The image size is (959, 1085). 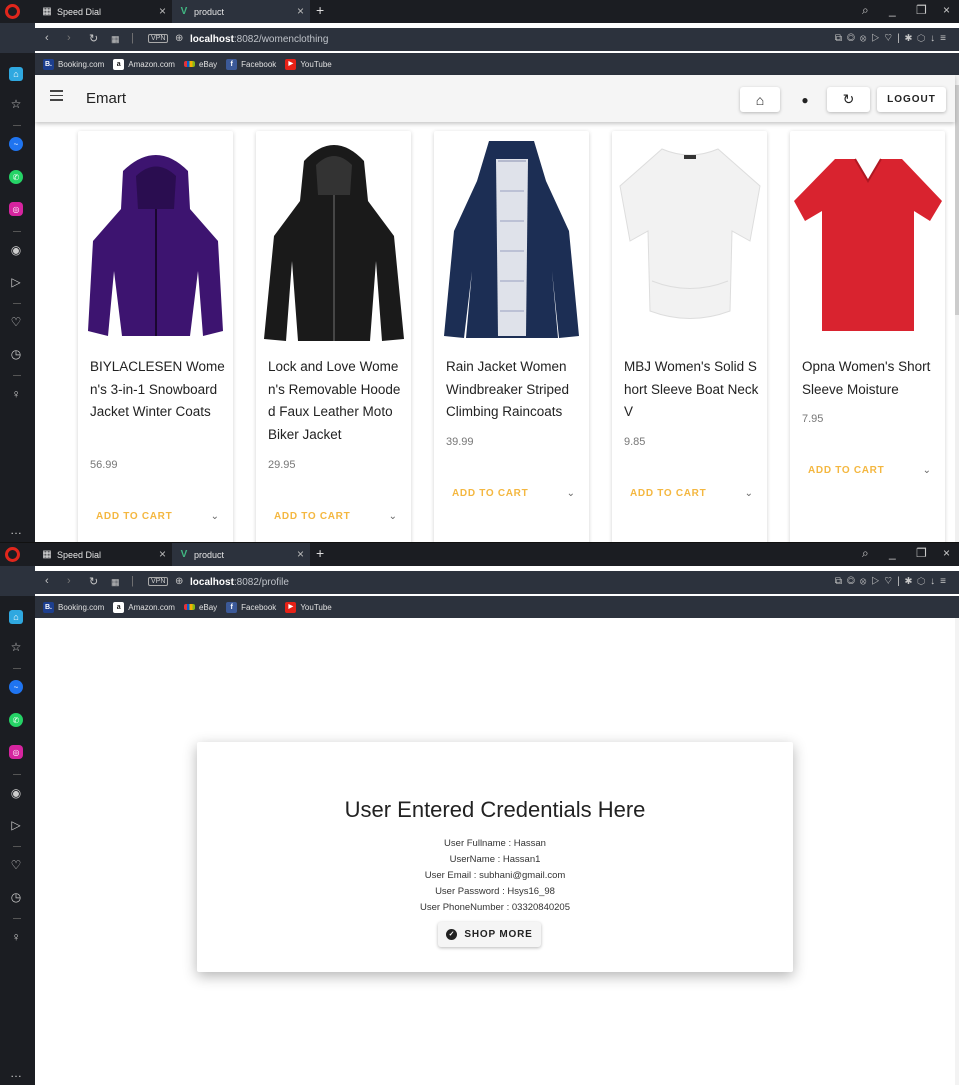 What do you see at coordinates (56, 97) in the screenshot?
I see `menu-icon` at bounding box center [56, 97].